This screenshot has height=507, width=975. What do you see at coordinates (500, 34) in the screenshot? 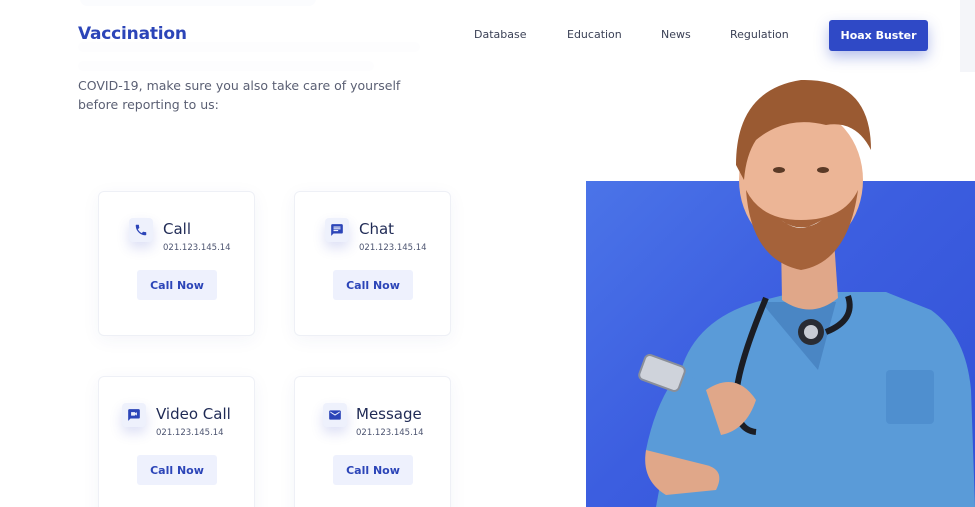
I see `nav-link-database: Database` at bounding box center [500, 34].